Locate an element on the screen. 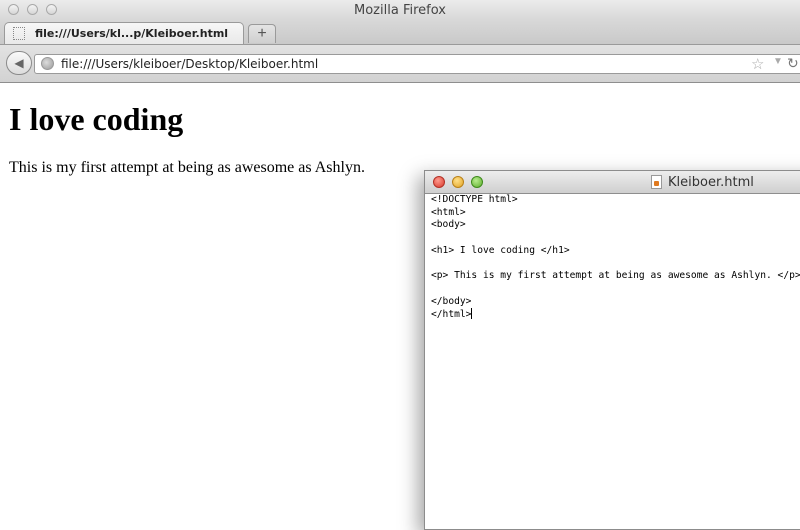 Image resolution: width=800 pixels, height=530 pixels. code-line: <h1> I love coding </h1> is located at coordinates (500, 250).